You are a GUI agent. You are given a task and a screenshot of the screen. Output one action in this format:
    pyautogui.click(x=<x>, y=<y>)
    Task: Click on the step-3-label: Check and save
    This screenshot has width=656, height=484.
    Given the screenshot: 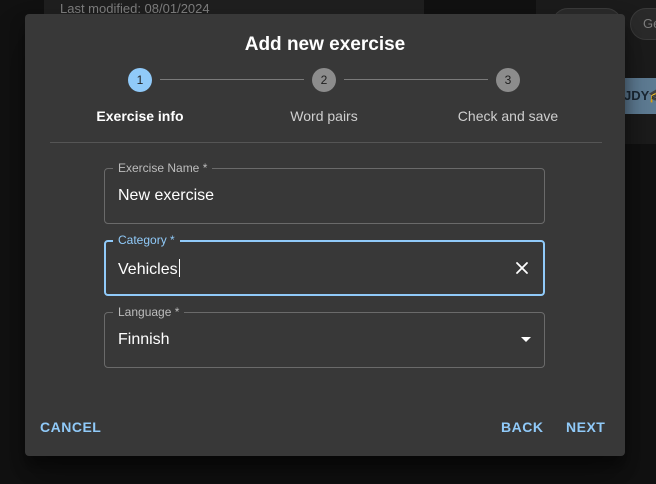 What is the action you would take?
    pyautogui.click(x=508, y=116)
    